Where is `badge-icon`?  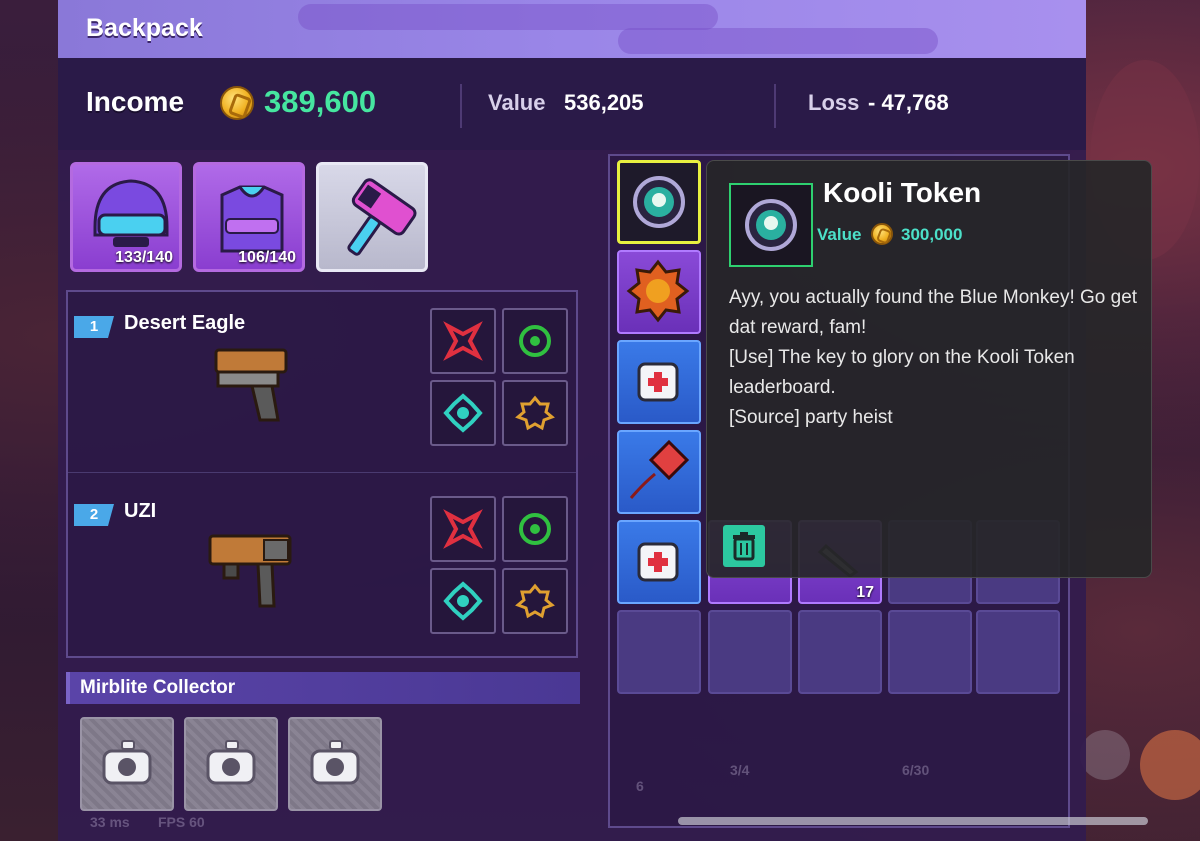
badge-icon is located at coordinates (658, 291).